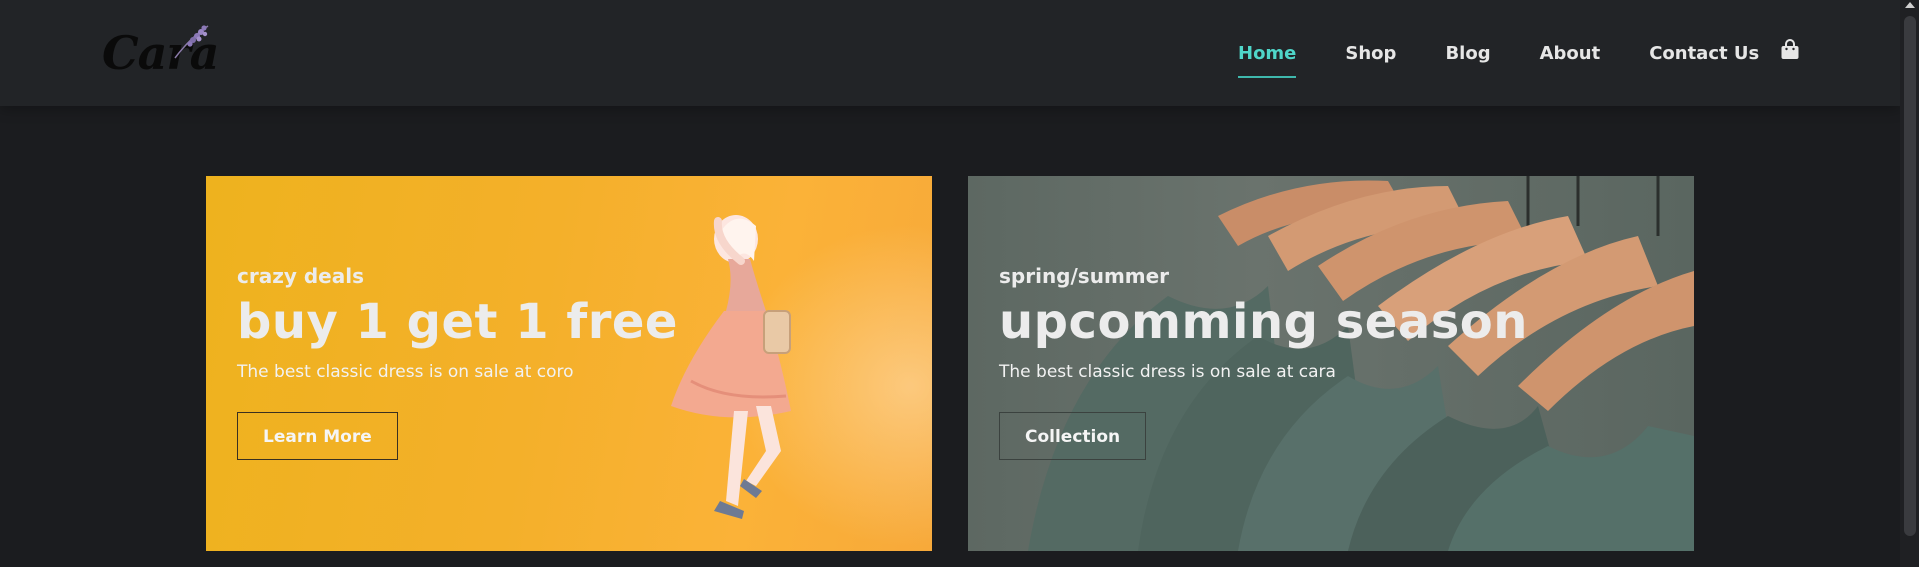 Image resolution: width=1919 pixels, height=567 pixels. Describe the element at coordinates (1704, 53) in the screenshot. I see `nav-contact-us: Contact Us` at that location.